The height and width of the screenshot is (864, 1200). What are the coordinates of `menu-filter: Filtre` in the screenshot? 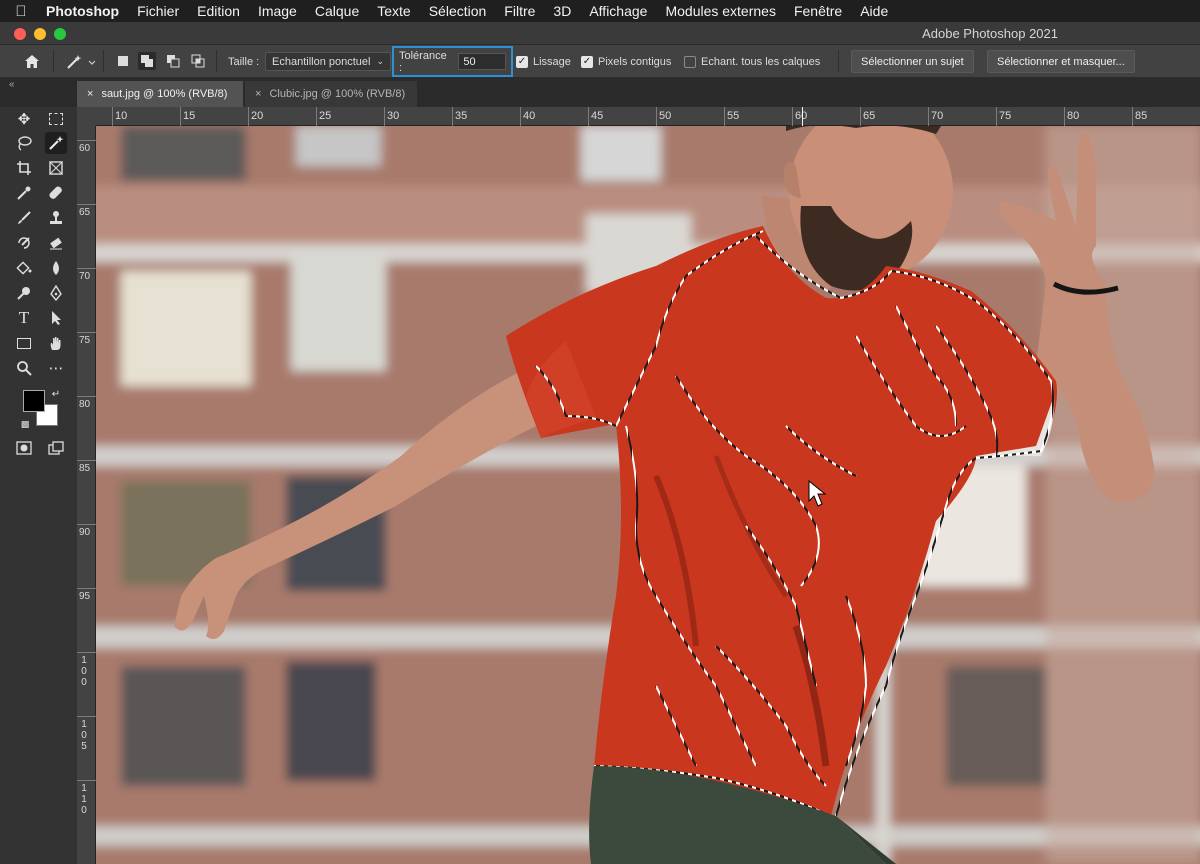 It's located at (519, 11).